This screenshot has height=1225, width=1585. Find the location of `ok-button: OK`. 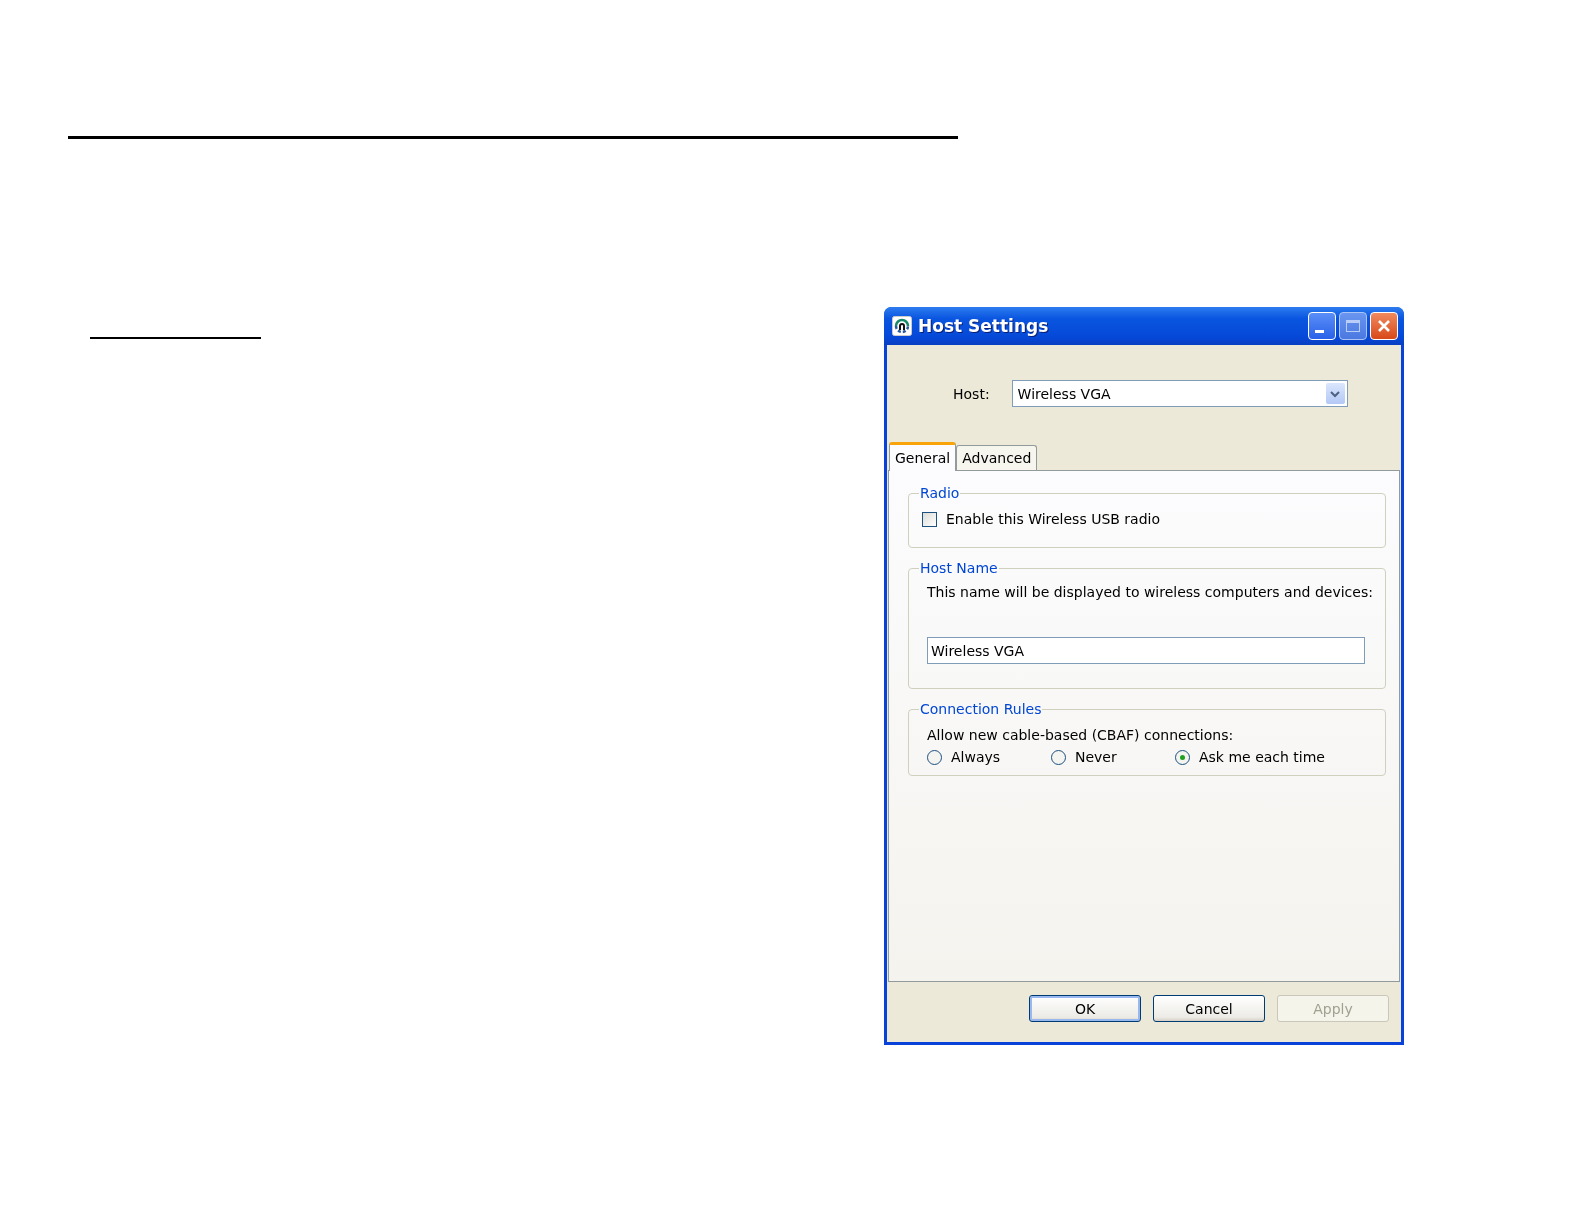

ok-button: OK is located at coordinates (1085, 1008).